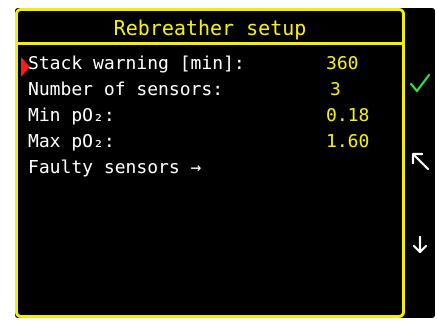 This screenshot has height=321, width=437. What do you see at coordinates (126, 89) in the screenshot?
I see `menu-item-label: Number of sensors:` at bounding box center [126, 89].